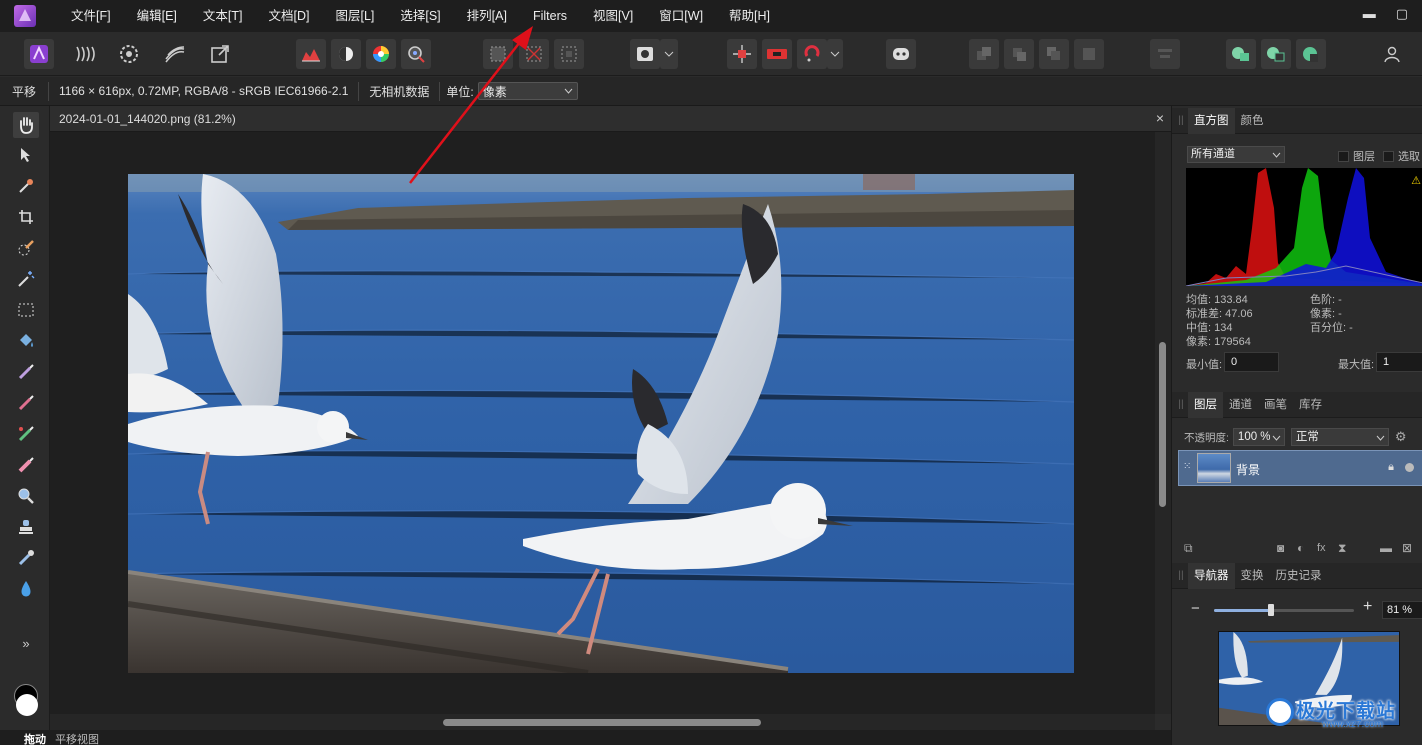 This screenshot has height=745, width=1422. Describe the element at coordinates (85, 54) in the screenshot. I see `liquify-persona-icon` at that location.